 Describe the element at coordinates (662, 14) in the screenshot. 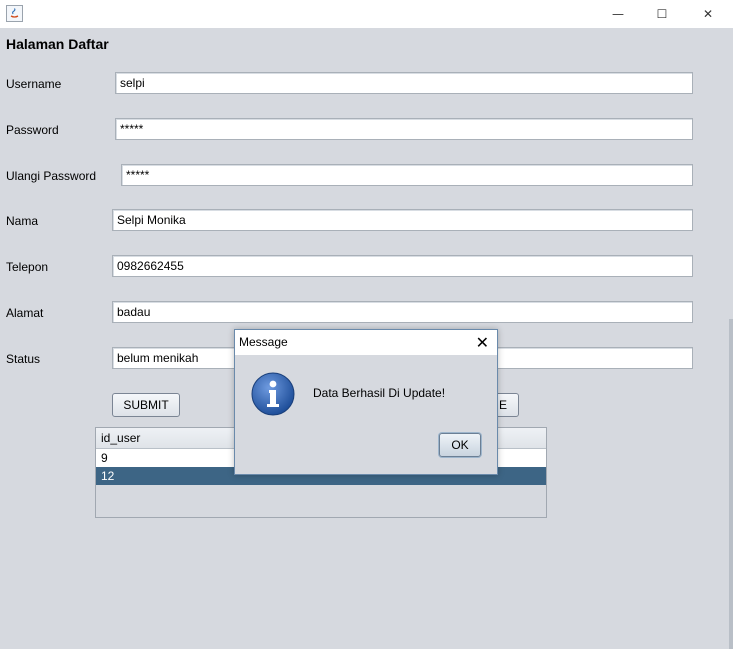

I see `maximize-button: ☐` at that location.